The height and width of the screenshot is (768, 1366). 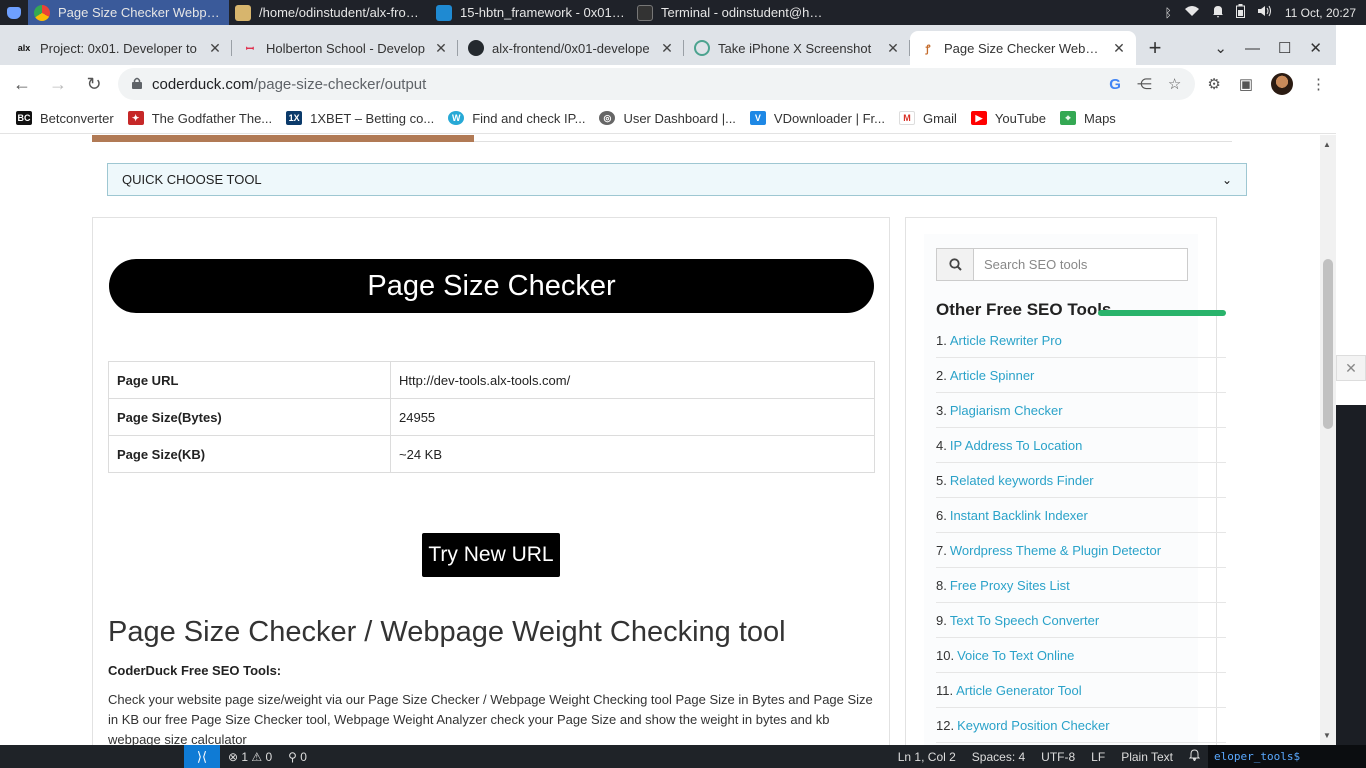 I want to click on tool-link: Free Proxy Sites List, so click(x=1010, y=585).